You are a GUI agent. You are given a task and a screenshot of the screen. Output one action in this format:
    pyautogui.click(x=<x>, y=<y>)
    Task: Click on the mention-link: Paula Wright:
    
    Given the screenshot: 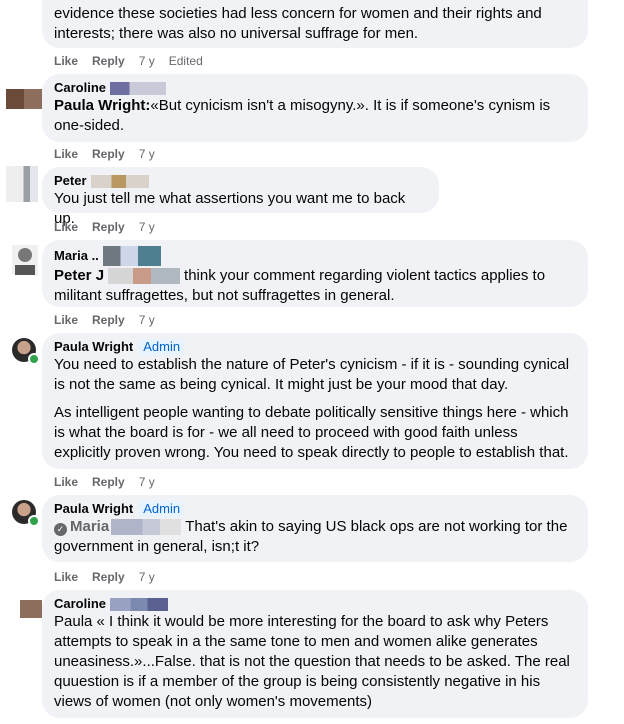 What is the action you would take?
    pyautogui.click(x=102, y=105)
    